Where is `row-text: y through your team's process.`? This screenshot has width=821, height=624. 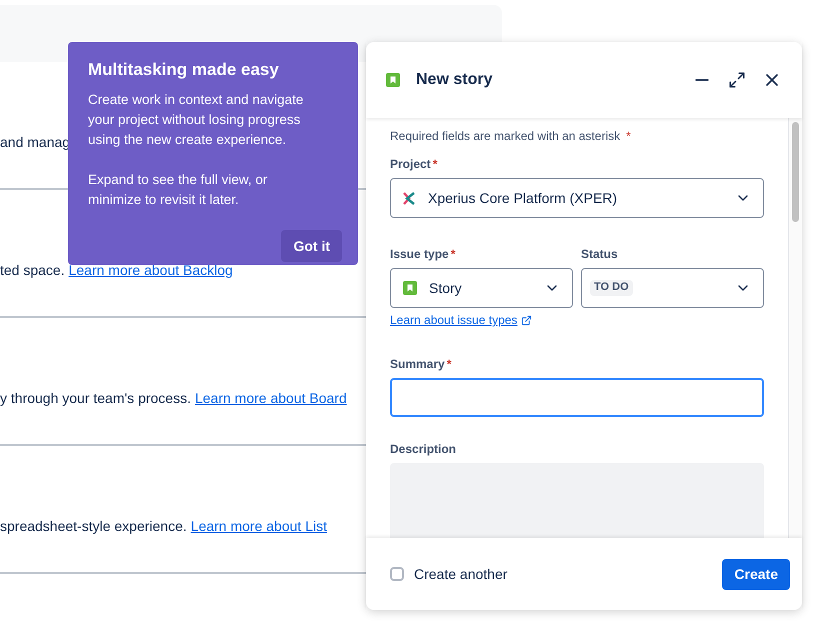
row-text: y through your team's process. is located at coordinates (95, 398).